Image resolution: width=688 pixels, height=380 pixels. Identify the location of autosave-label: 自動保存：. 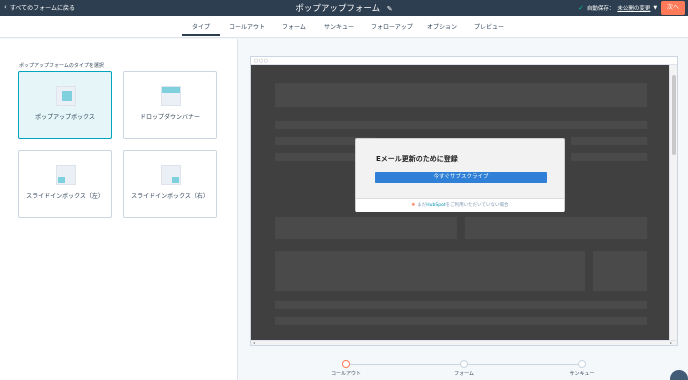
(600, 9).